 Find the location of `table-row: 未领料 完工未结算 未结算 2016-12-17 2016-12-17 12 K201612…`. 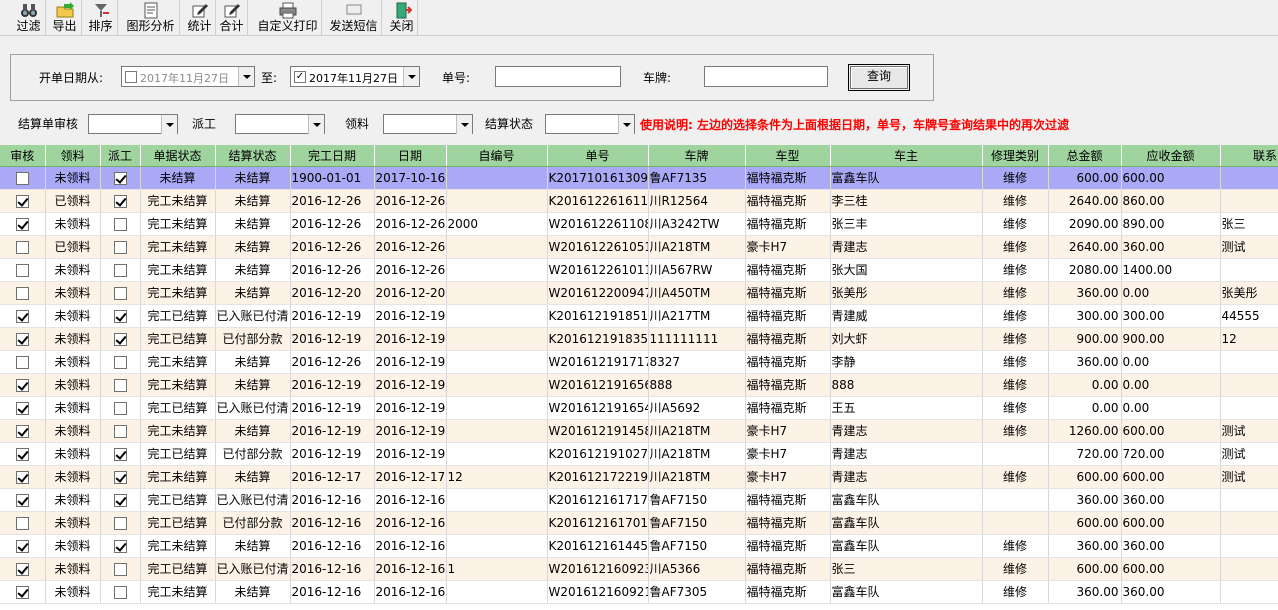

table-row: 未领料 完工未结算 未结算 2016-12-17 2016-12-17 12 K201612… is located at coordinates (639, 477).